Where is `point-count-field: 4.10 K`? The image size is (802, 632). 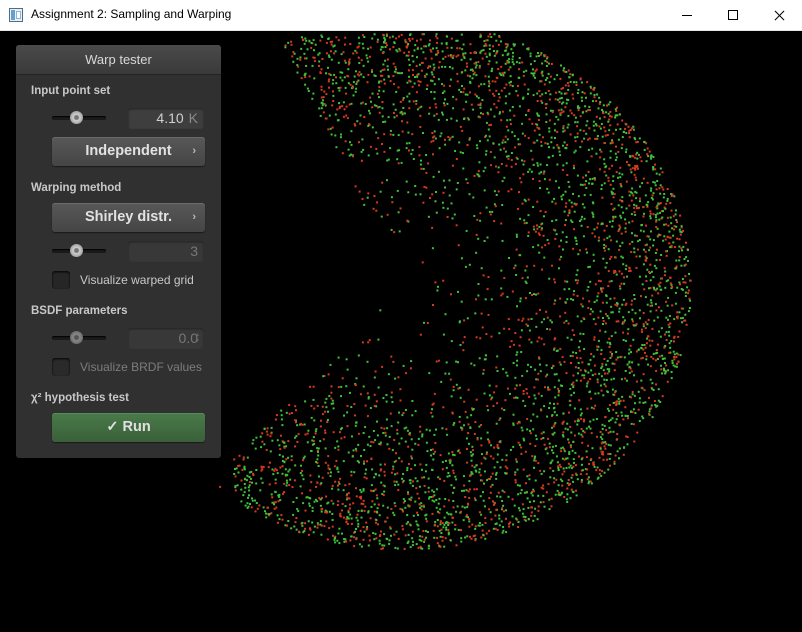 point-count-field: 4.10 K is located at coordinates (166, 118).